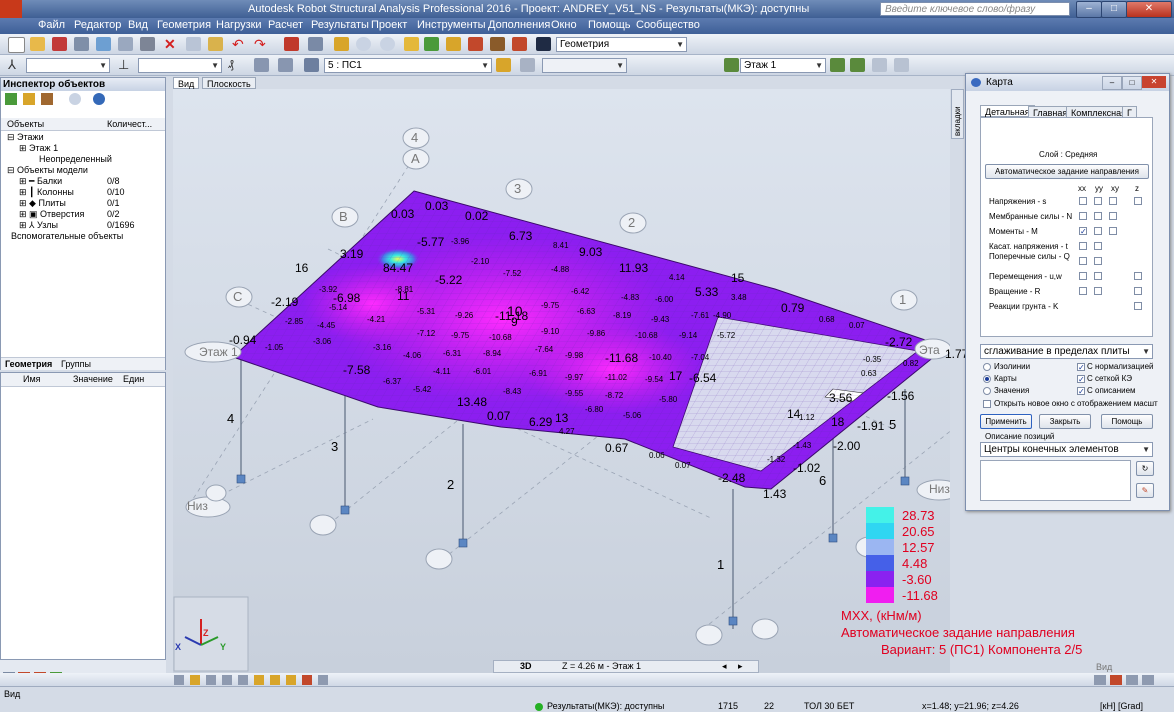 This screenshot has width=1174, height=712. Describe the element at coordinates (1083, 216) in the screenshot. I see `membrane-xx-checkbox` at that location.